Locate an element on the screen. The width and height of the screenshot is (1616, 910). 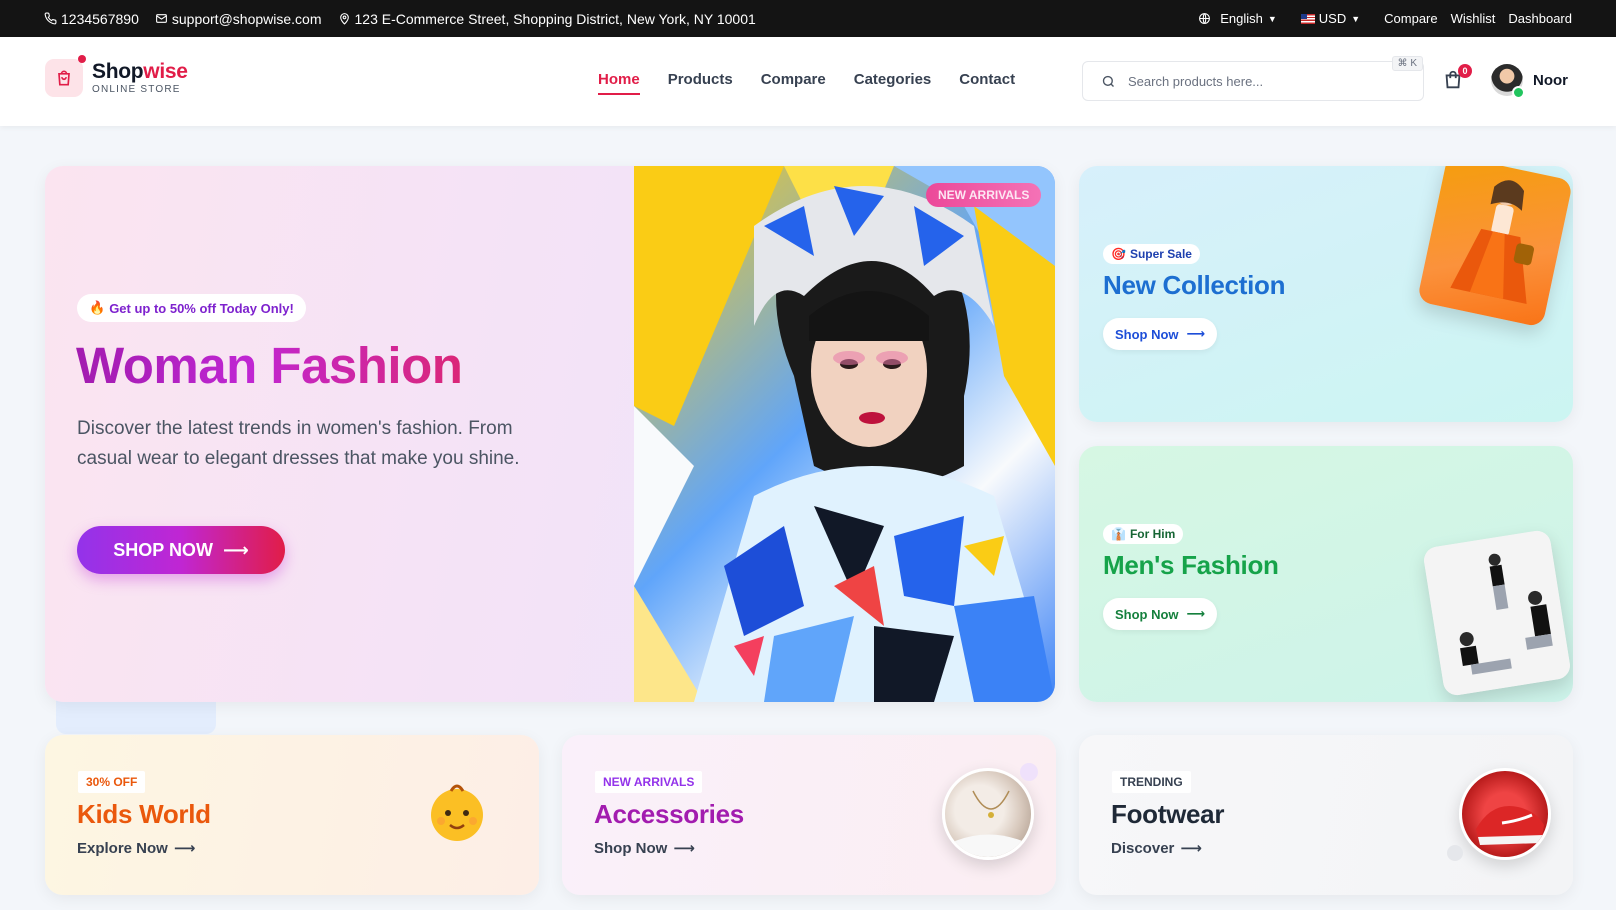
logo-text: Shopwise ONLINE STORE is located at coordinates (140, 78).